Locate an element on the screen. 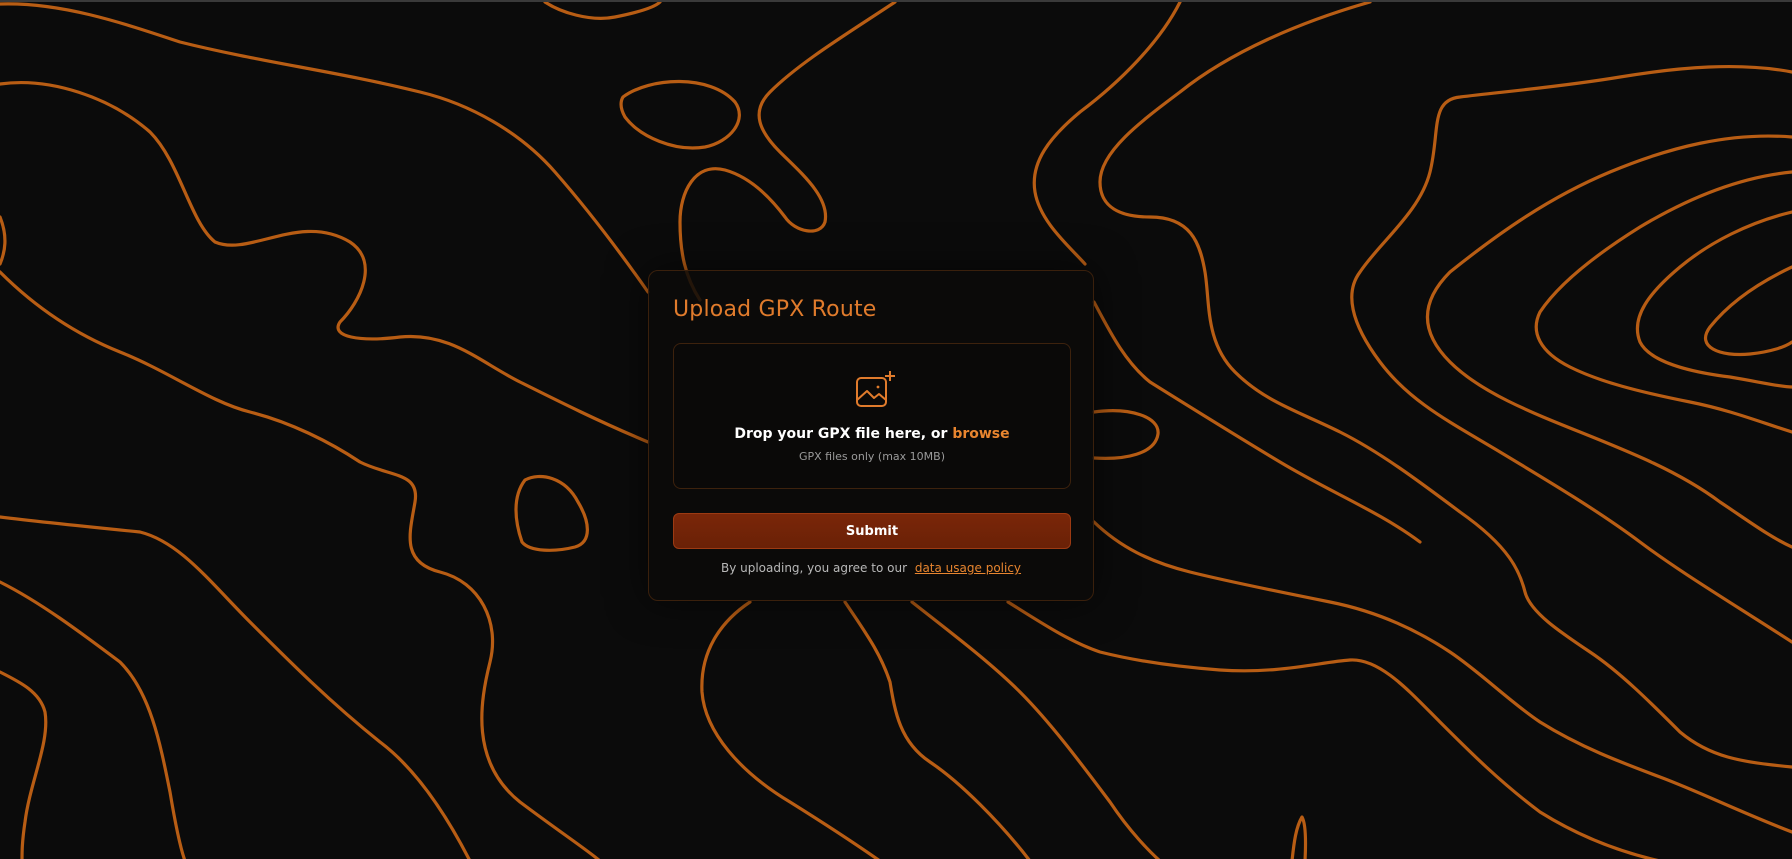 This screenshot has height=859, width=1792. card-title: Upload GPX Route is located at coordinates (775, 309).